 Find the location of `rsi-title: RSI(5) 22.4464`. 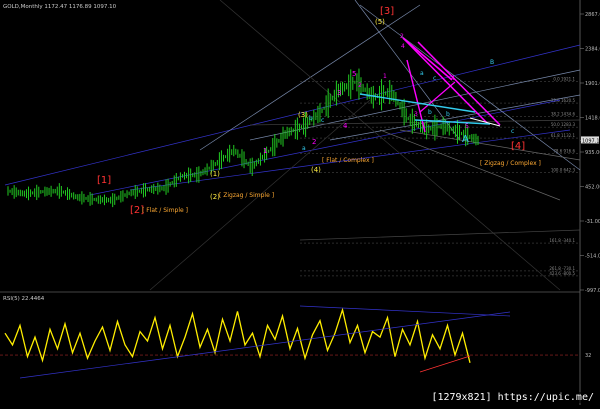

rsi-title: RSI(5) 22.4464 is located at coordinates (24, 299).